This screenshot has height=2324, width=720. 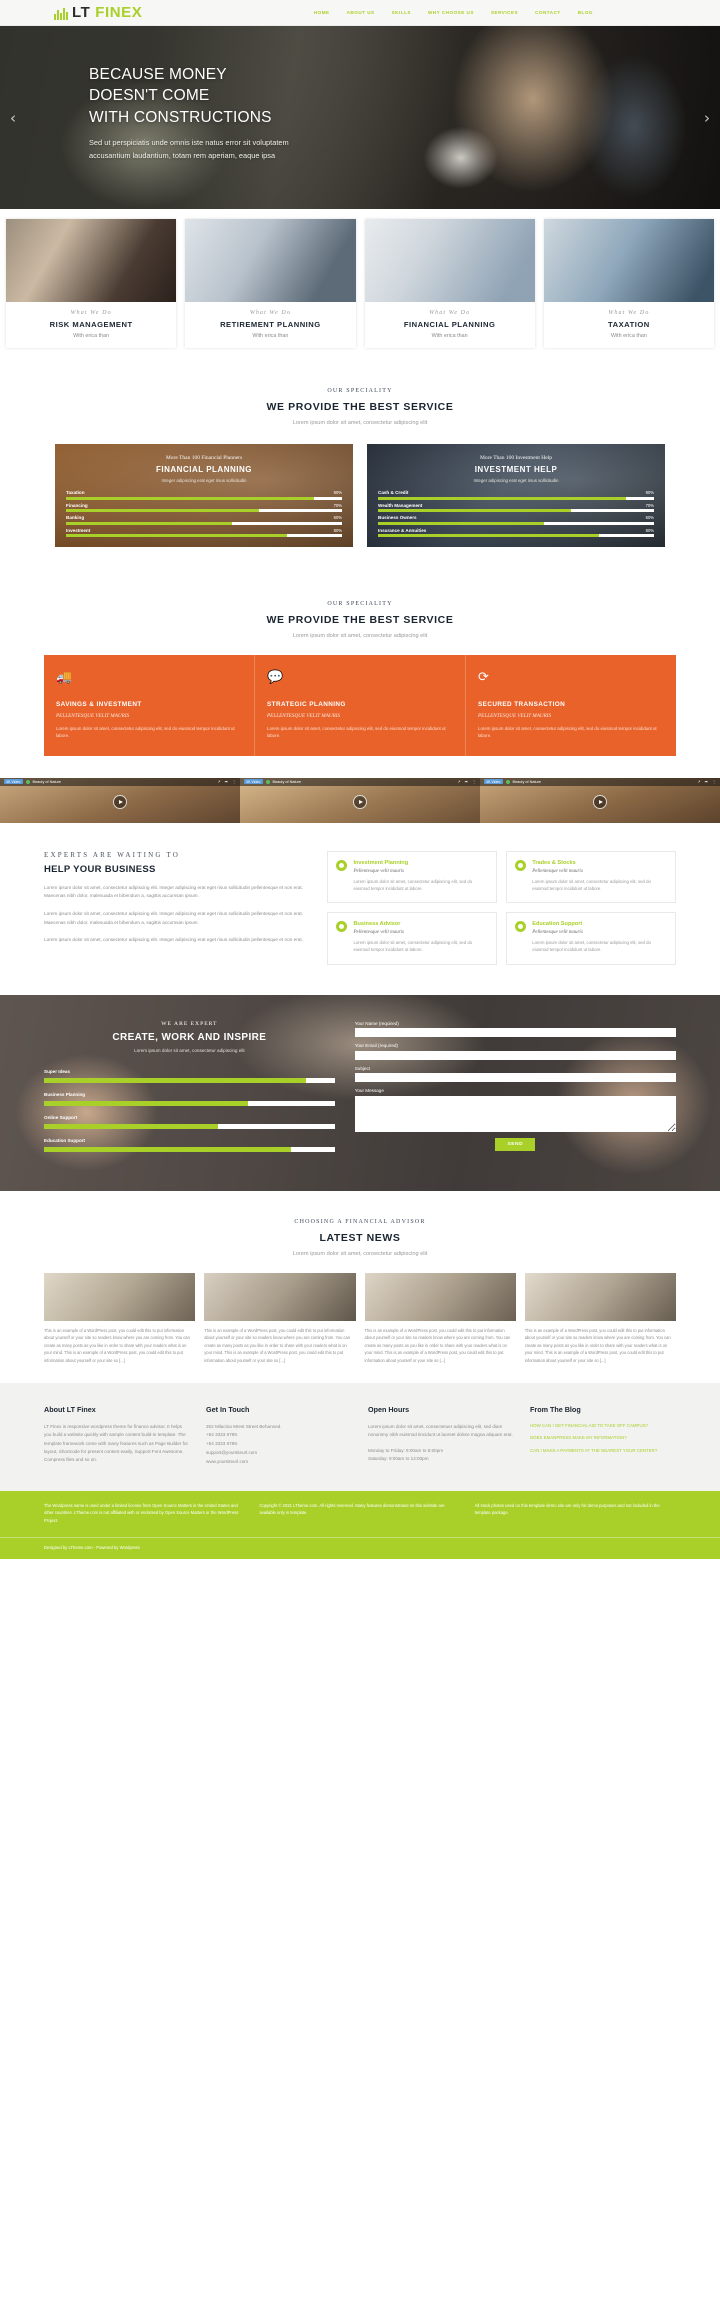 I want to click on footer-website: www.yoursiteurl.com, so click(x=279, y=1462).